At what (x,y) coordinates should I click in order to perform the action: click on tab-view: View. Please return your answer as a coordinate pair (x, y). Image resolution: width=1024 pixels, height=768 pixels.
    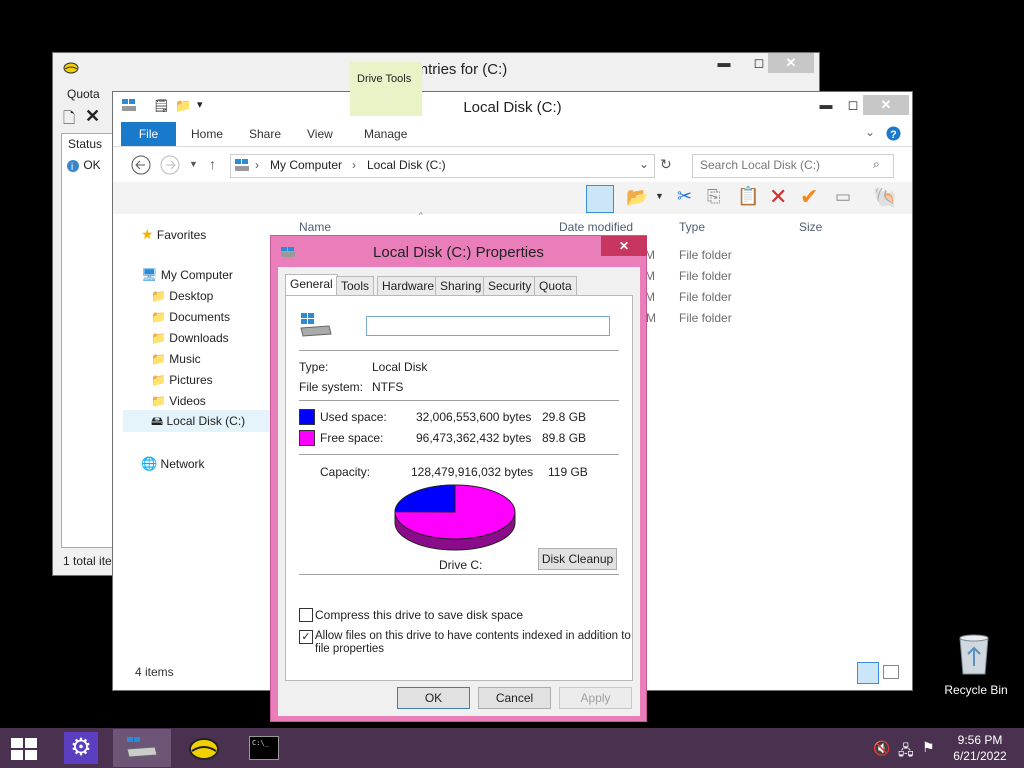
    Looking at the image, I should click on (320, 134).